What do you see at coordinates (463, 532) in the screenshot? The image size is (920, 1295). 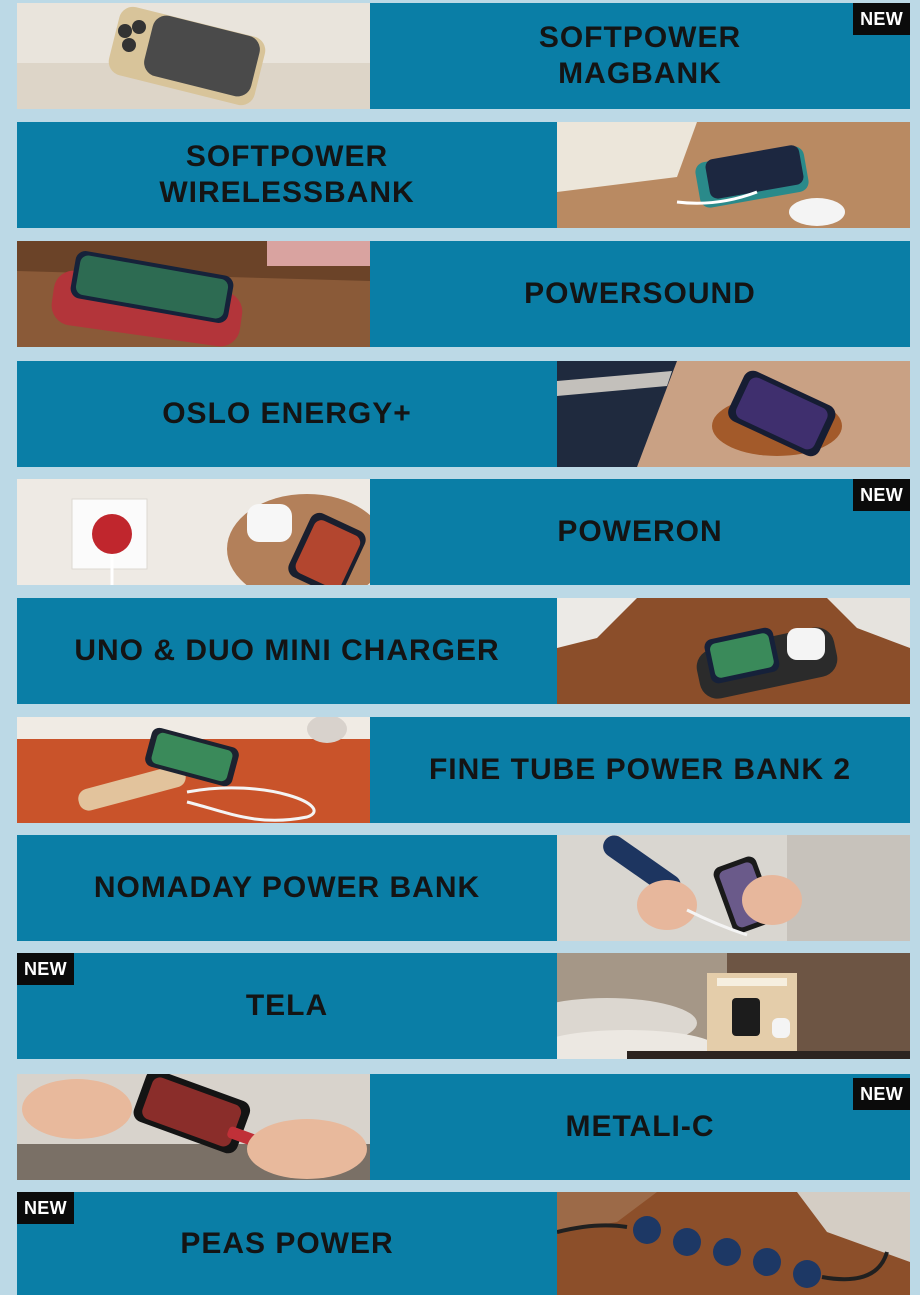 I see `product-card-poweron: POWERON NEW` at bounding box center [463, 532].